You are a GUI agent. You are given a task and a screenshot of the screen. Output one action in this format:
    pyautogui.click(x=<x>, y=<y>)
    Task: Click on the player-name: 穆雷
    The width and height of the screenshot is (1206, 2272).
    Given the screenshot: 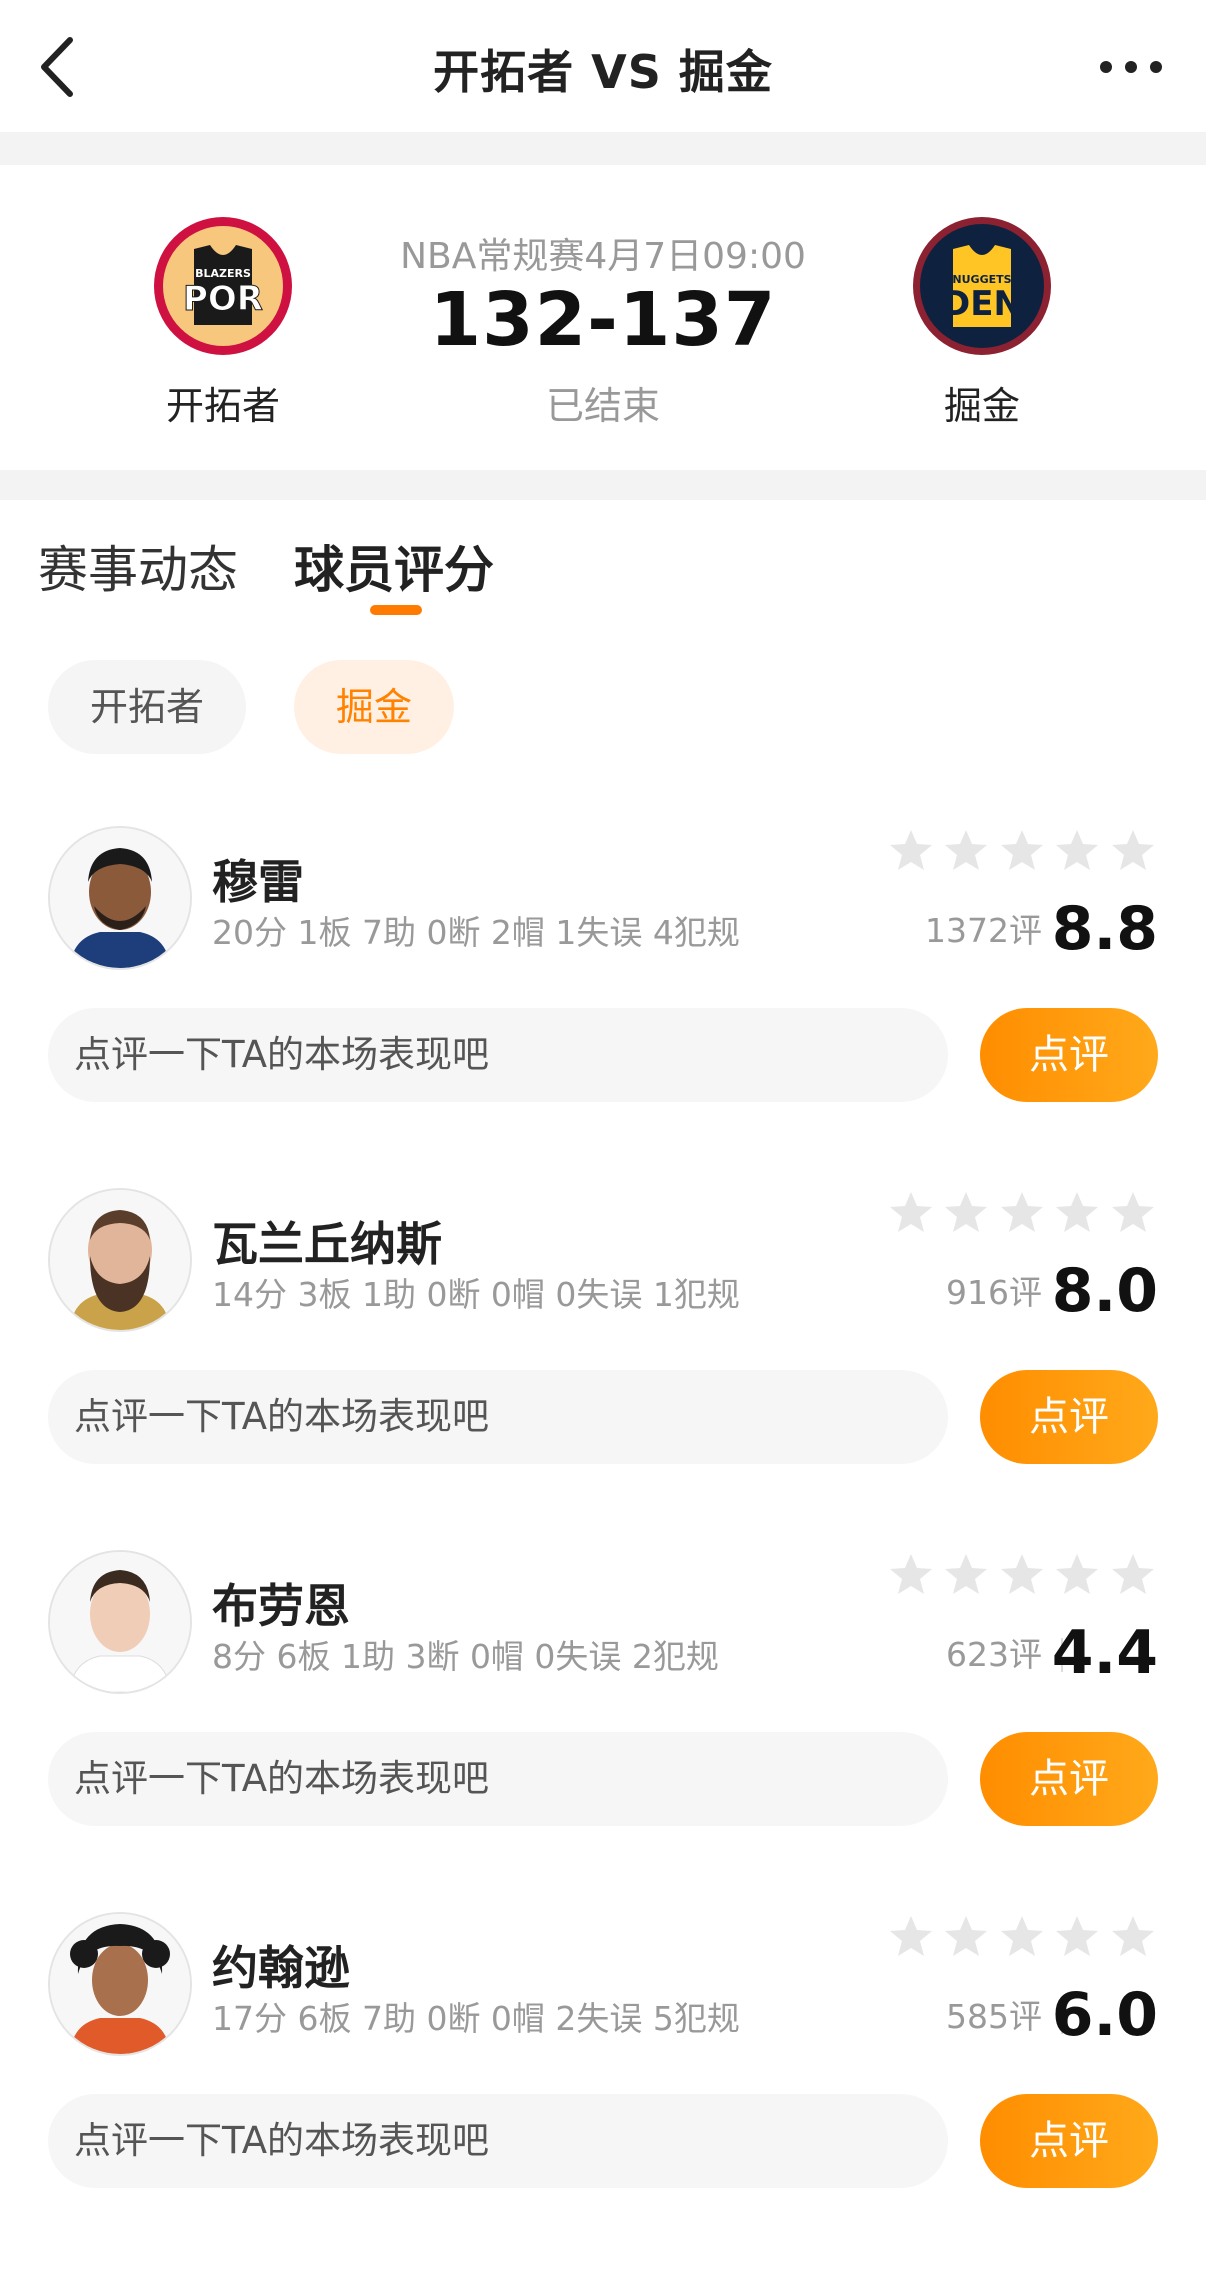 What is the action you would take?
    pyautogui.click(x=258, y=882)
    